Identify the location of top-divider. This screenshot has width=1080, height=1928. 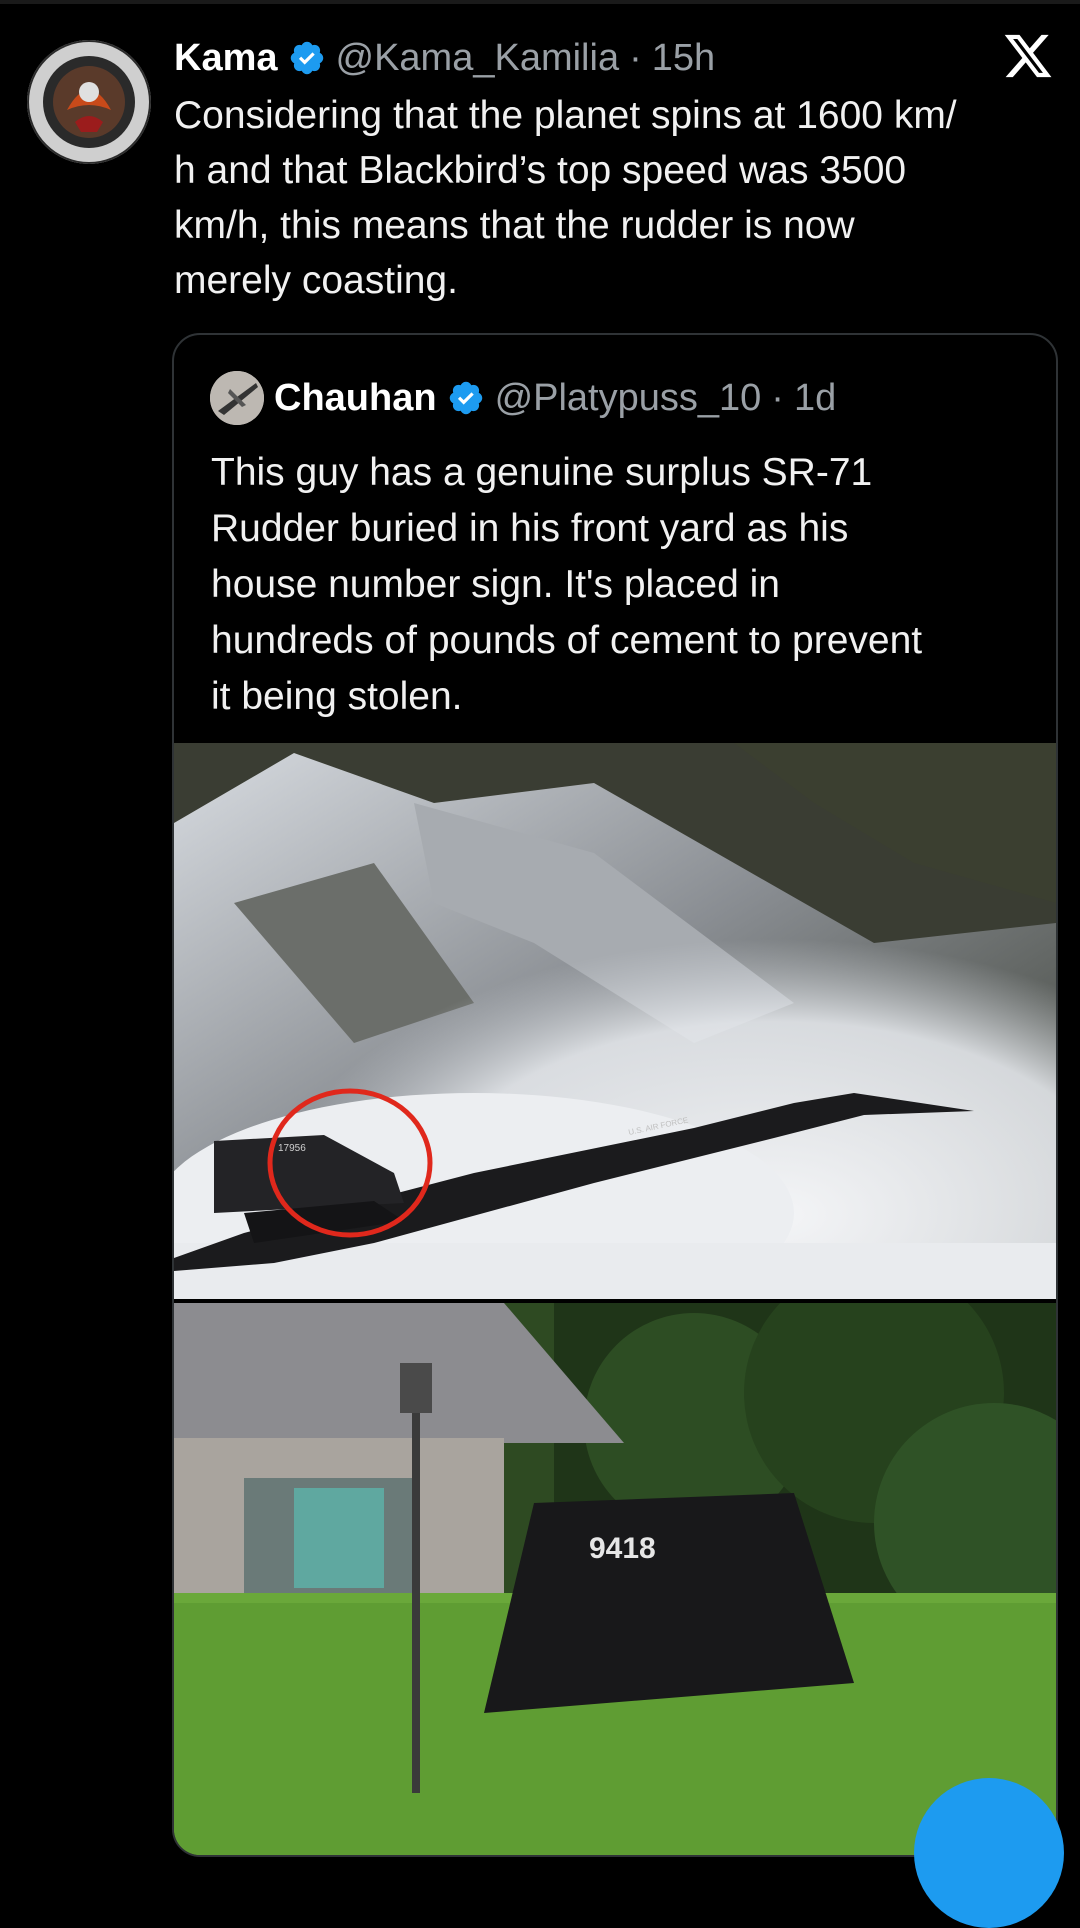
(540, 2).